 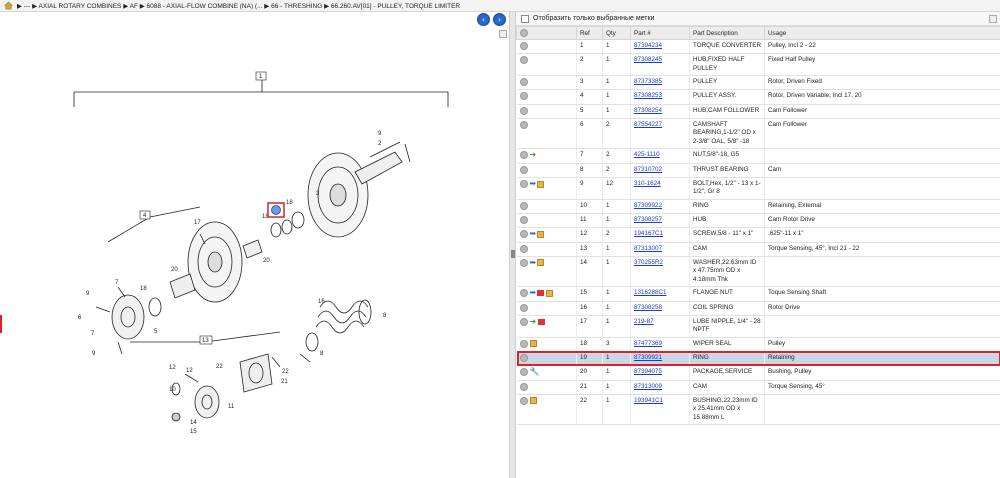 What do you see at coordinates (660, 134) in the screenshot?
I see `row-part-number: 87554227` at bounding box center [660, 134].